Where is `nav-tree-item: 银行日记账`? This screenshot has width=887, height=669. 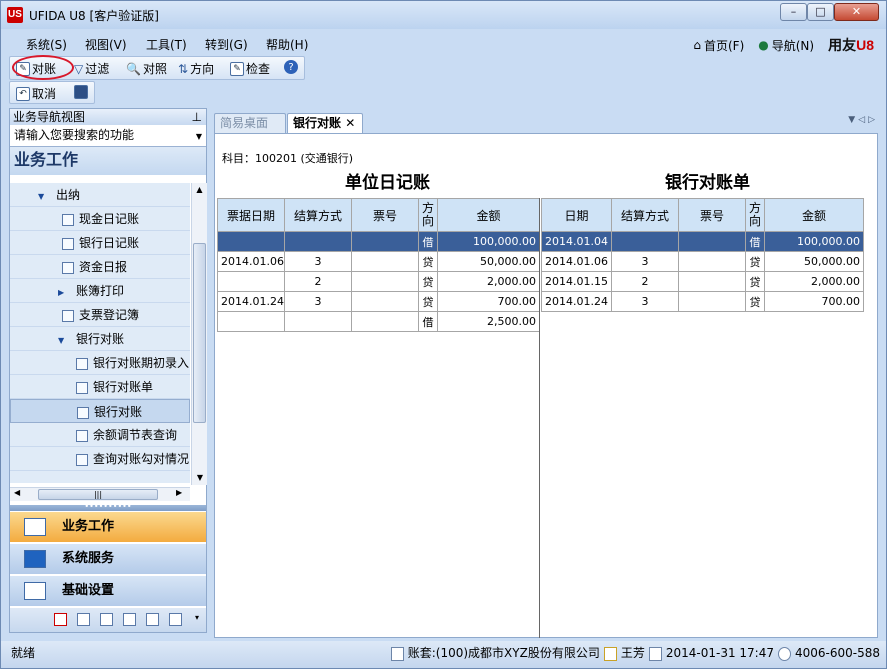
nav-tree-item: 银行日记账 is located at coordinates (100, 243).